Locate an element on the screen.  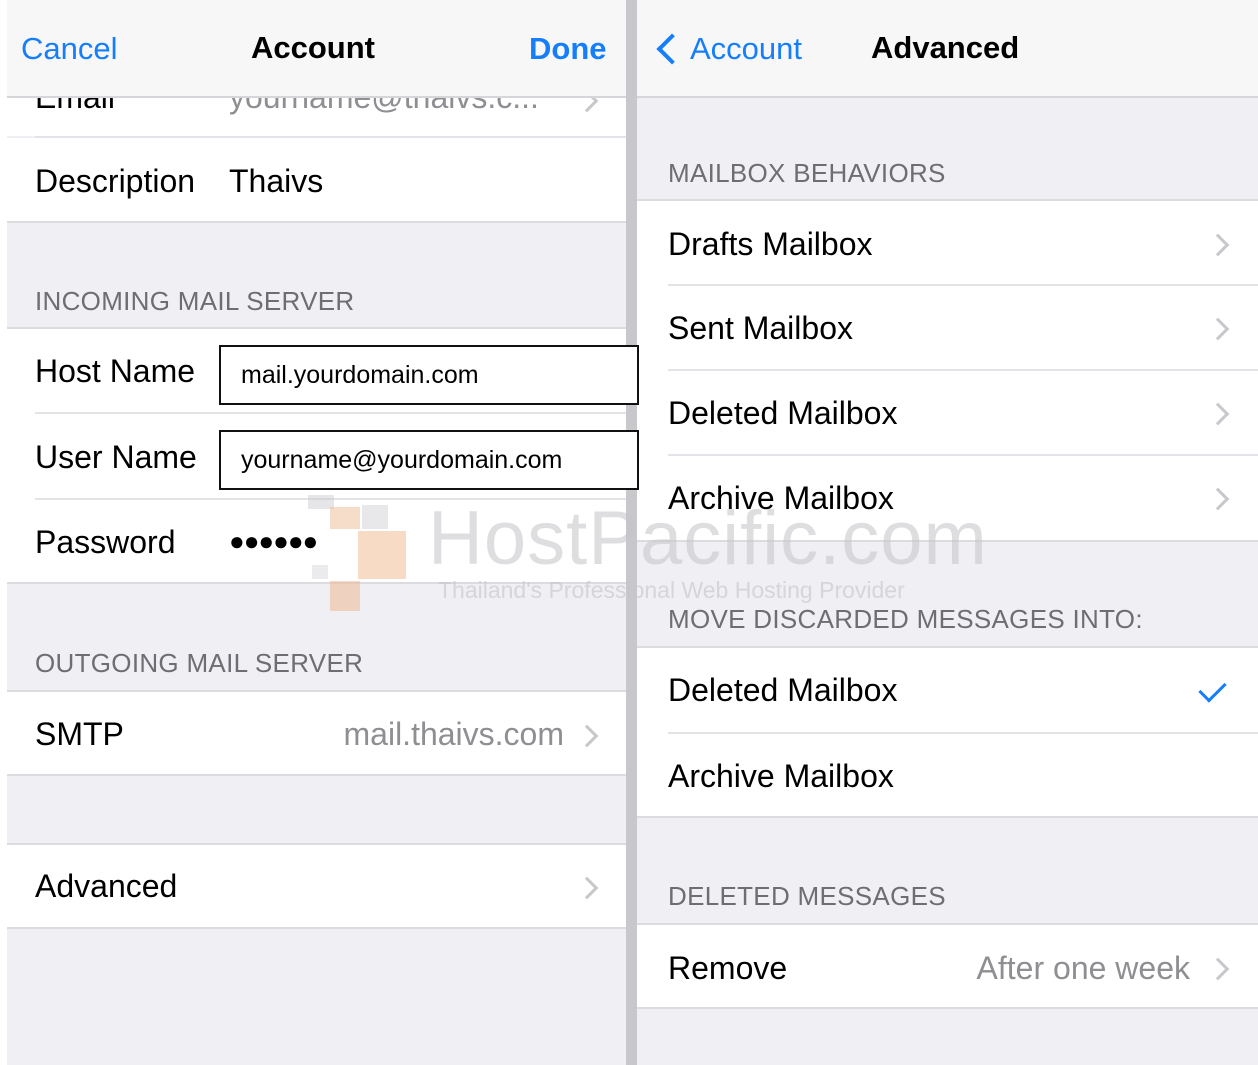
discard-archive-mailbox-option: Archive Mailbox is located at coordinates (947, 775).